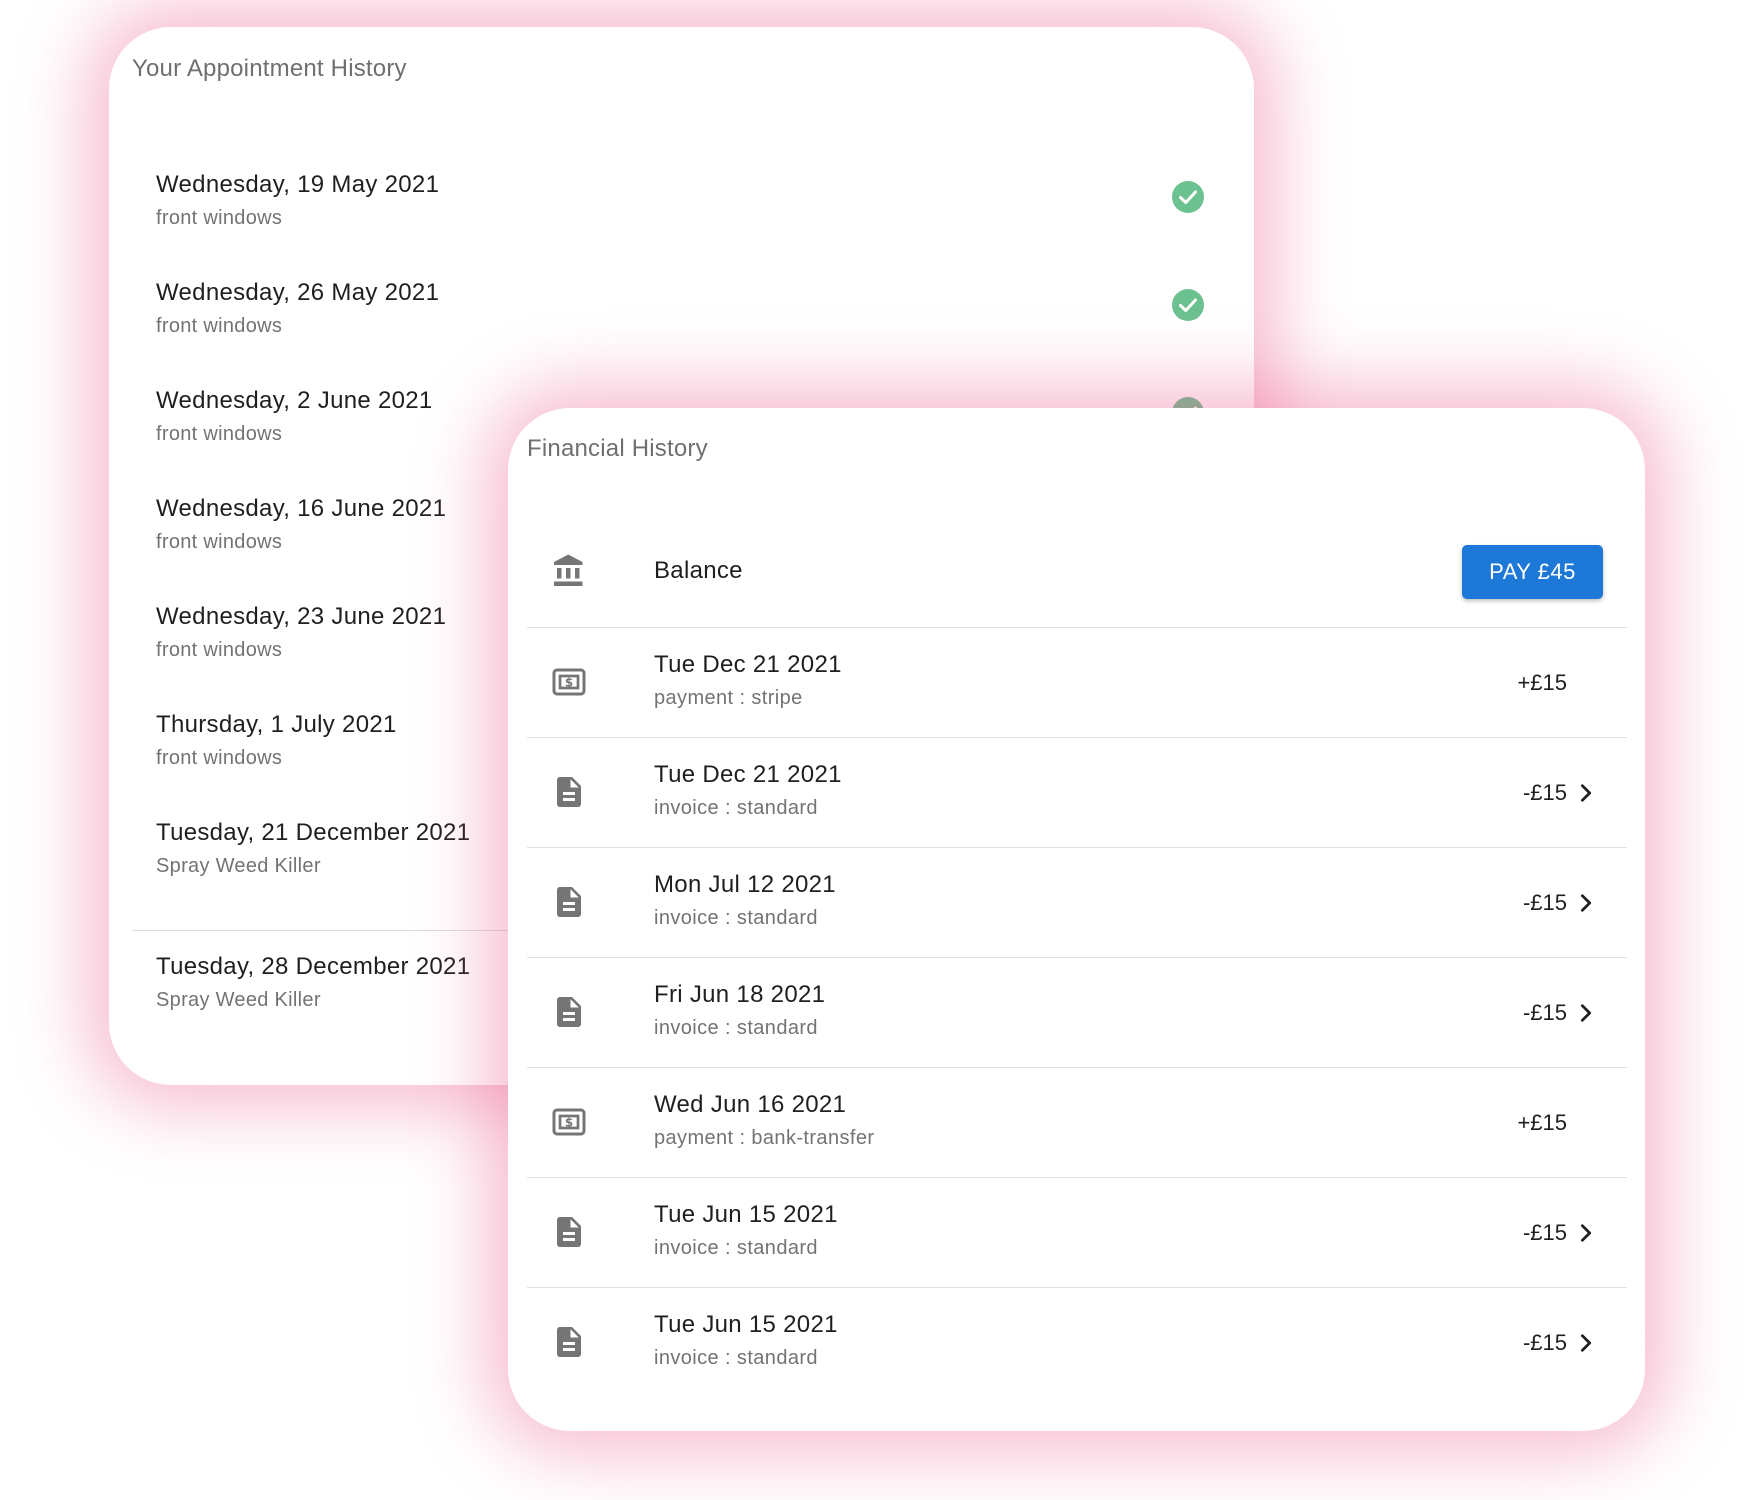 This screenshot has height=1500, width=1750. I want to click on transaction-detail: payment : bank-transfer, so click(764, 1138).